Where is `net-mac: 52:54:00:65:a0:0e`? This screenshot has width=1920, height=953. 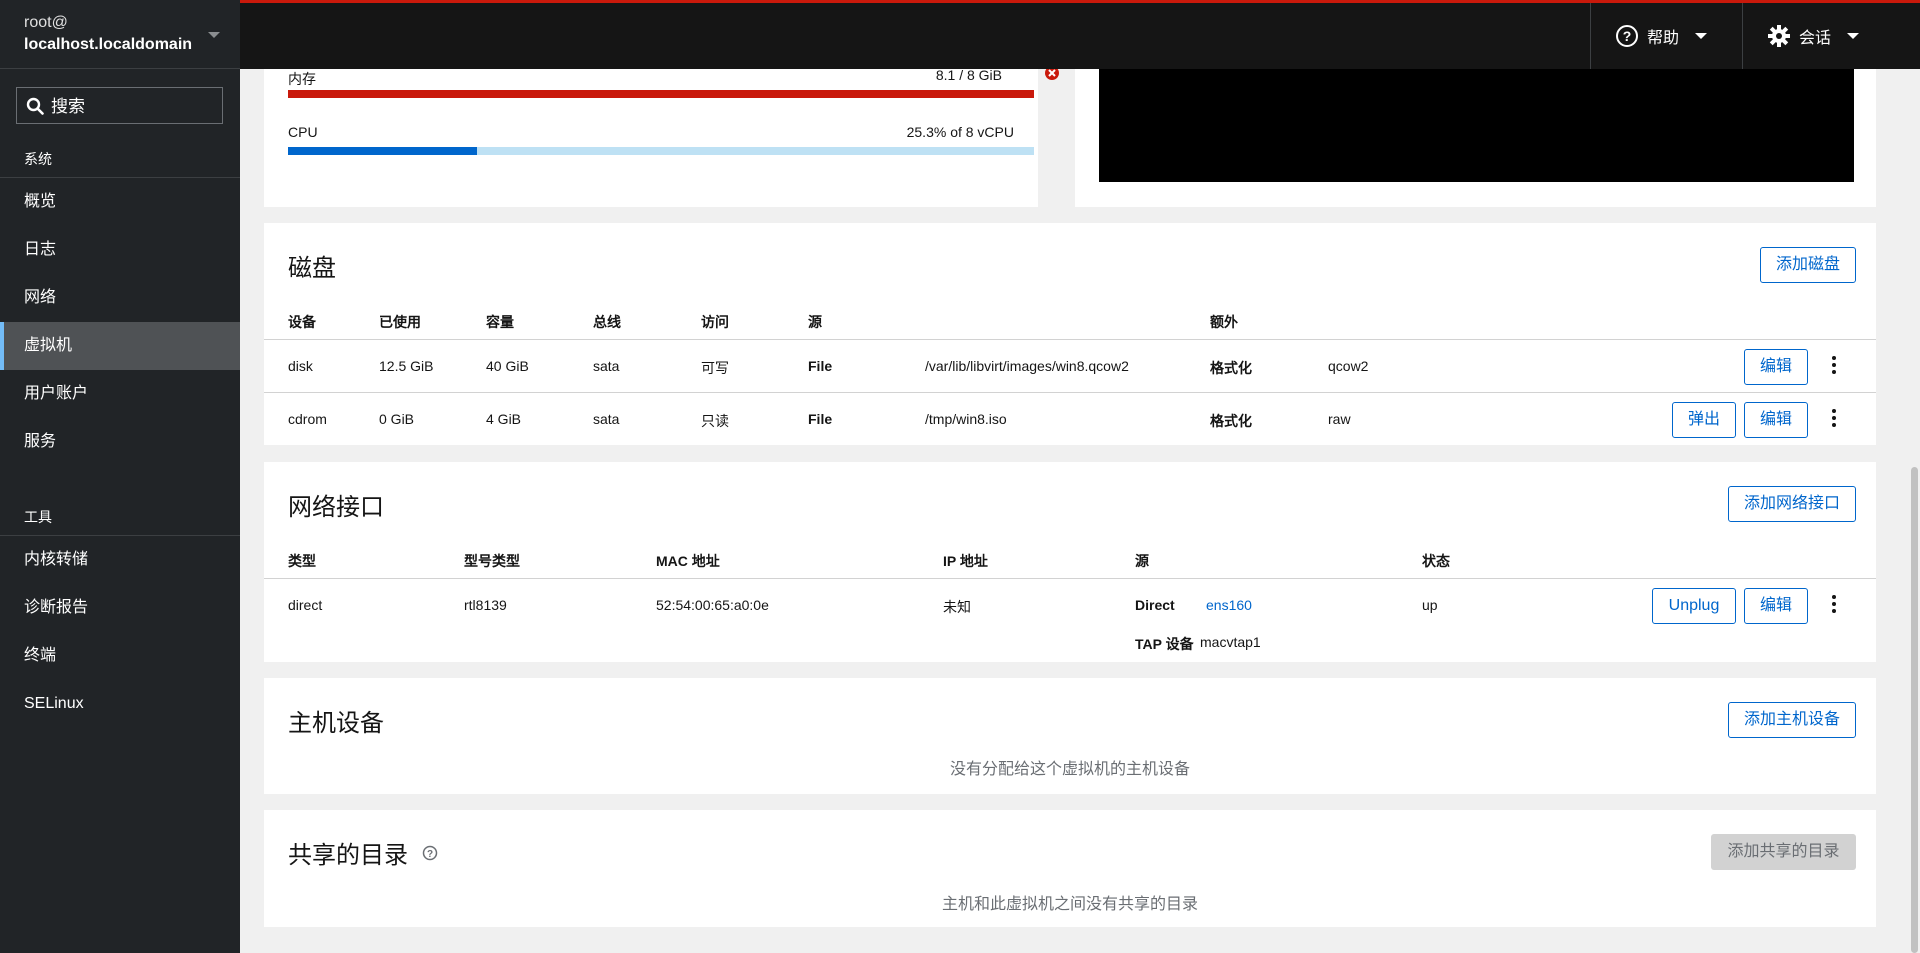
net-mac: 52:54:00:65:a0:0e is located at coordinates (712, 605).